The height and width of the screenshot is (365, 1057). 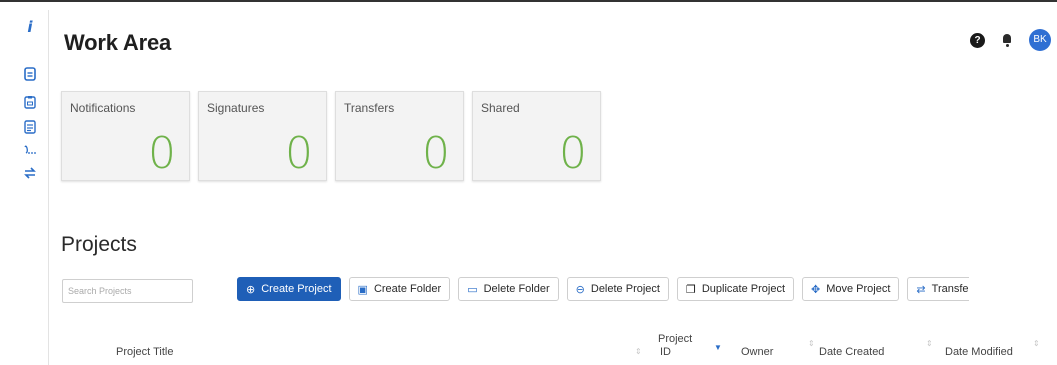 What do you see at coordinates (296, 289) in the screenshot?
I see `button-label: Create Project` at bounding box center [296, 289].